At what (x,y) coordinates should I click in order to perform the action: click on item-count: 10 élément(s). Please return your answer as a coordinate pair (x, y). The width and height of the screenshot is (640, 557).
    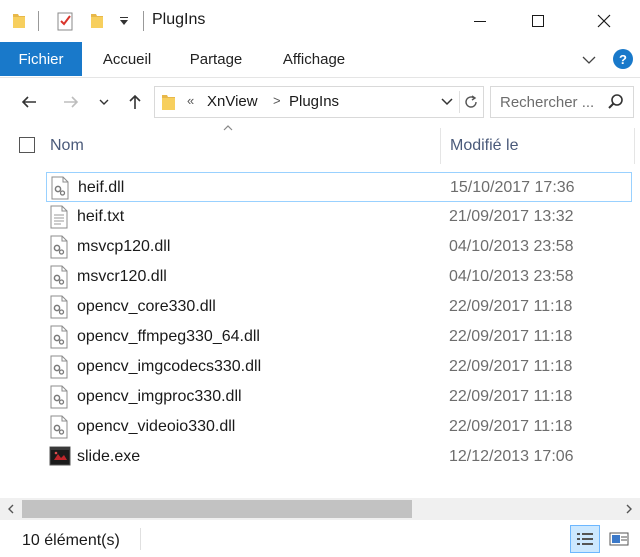
    Looking at the image, I should click on (71, 540).